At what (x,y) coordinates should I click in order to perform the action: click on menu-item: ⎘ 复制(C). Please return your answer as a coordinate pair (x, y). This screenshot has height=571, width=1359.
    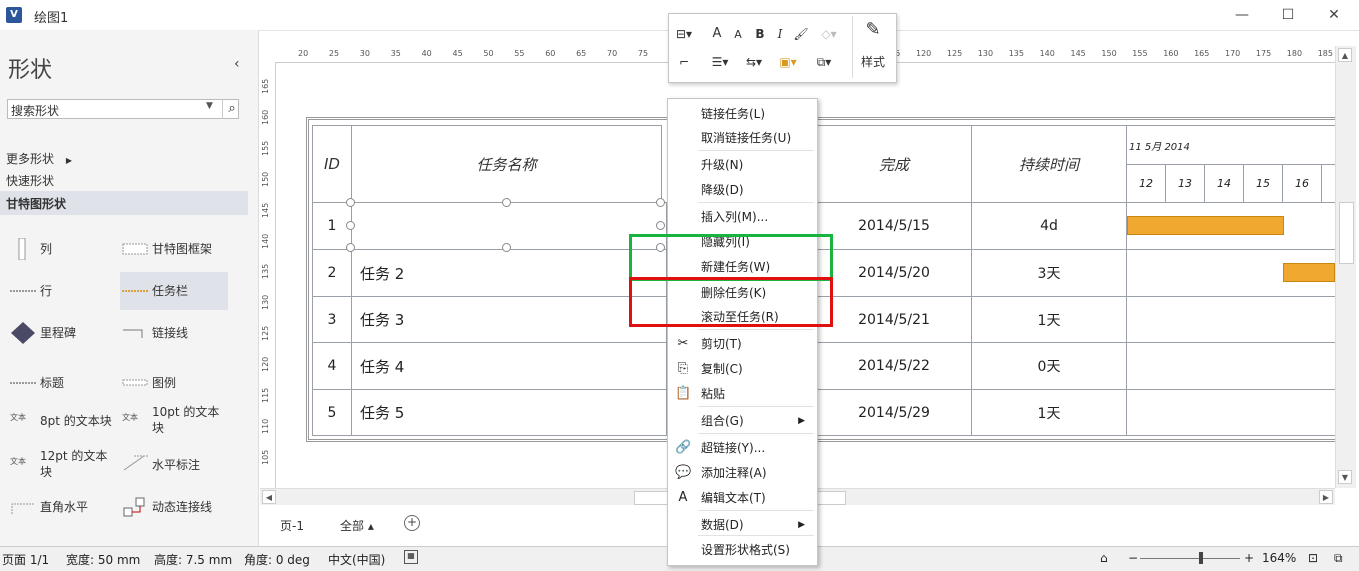
    Looking at the image, I should click on (741, 369).